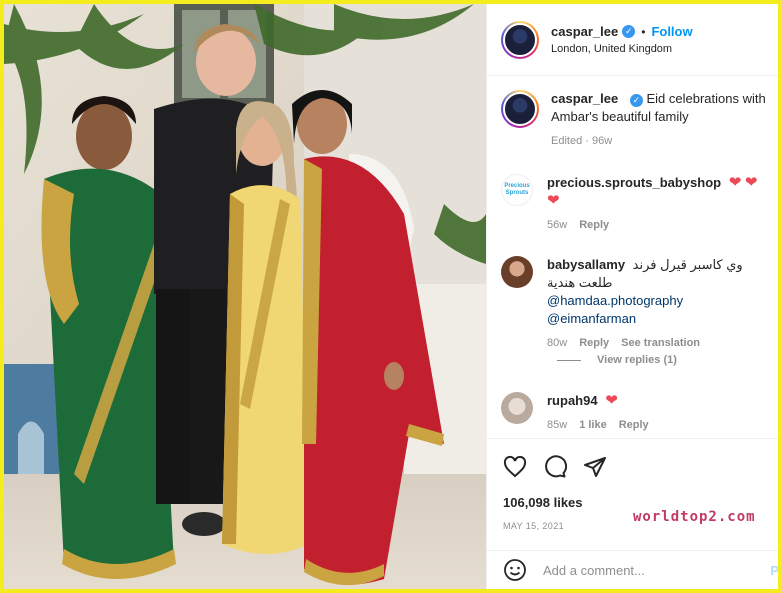 The height and width of the screenshot is (593, 782). Describe the element at coordinates (774, 570) in the screenshot. I see `post-button: P` at that location.